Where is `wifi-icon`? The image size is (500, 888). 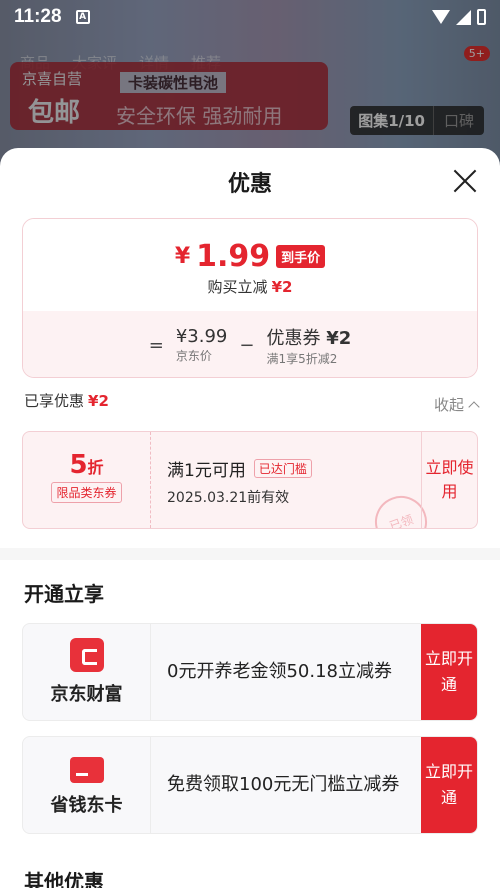
wifi-icon is located at coordinates (441, 17).